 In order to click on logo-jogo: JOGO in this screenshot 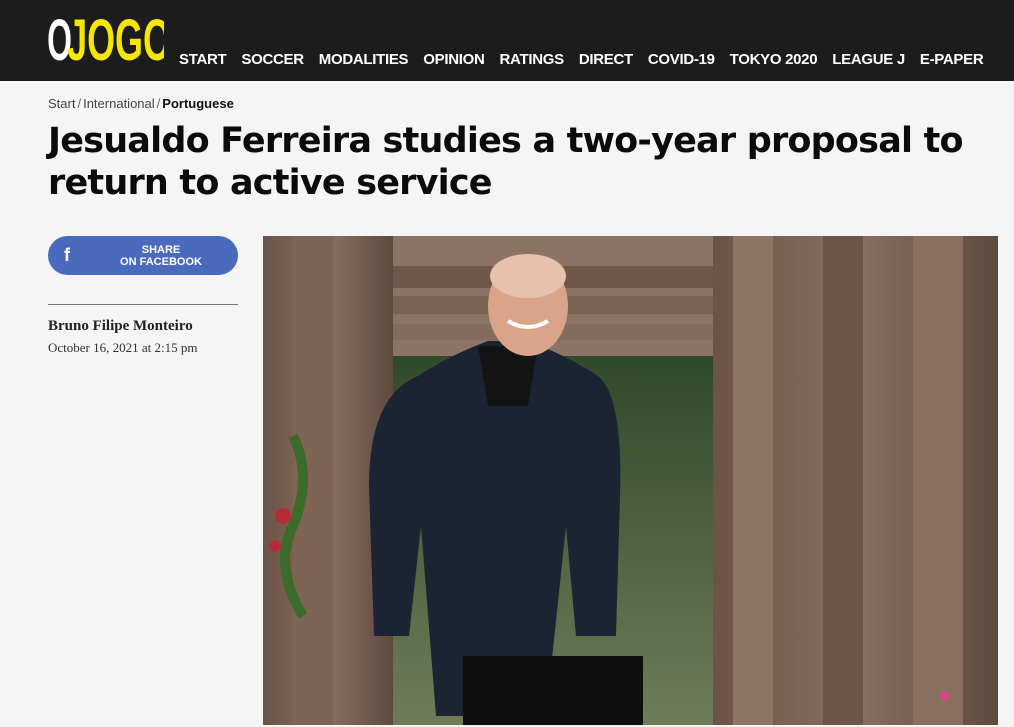, I will do `click(115, 39)`.